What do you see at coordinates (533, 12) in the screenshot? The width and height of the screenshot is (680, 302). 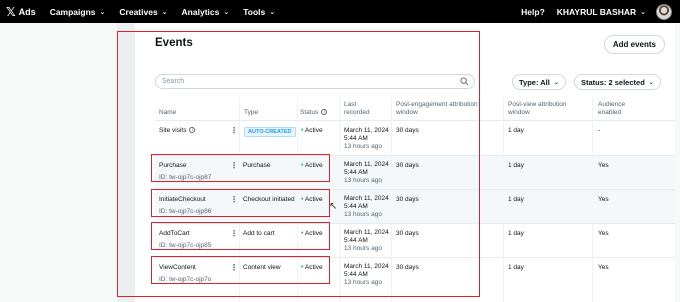 I see `help-link: Help?` at bounding box center [533, 12].